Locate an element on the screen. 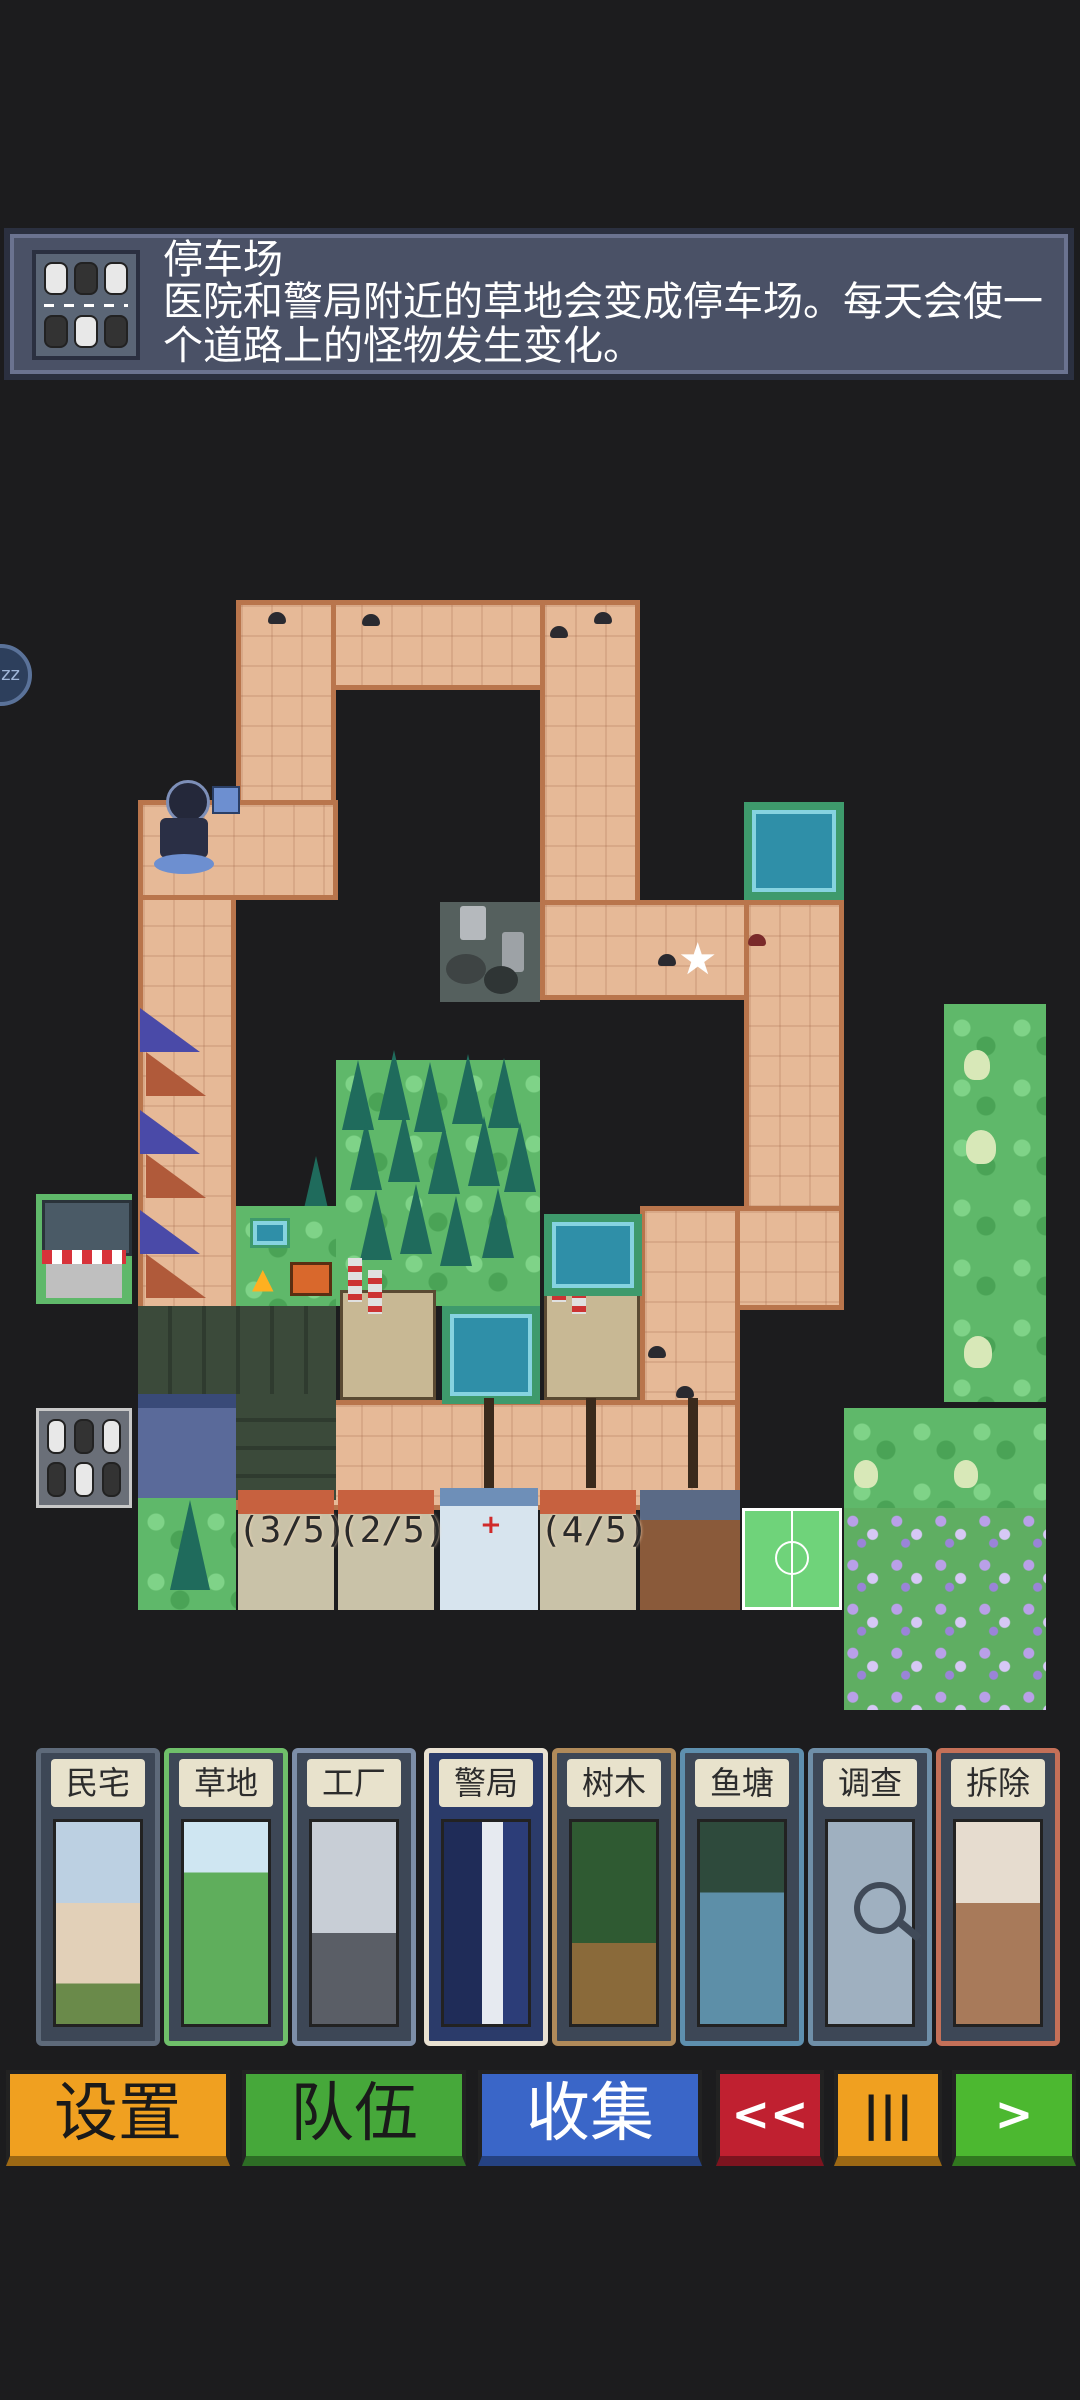  police-building is located at coordinates (187, 1446).